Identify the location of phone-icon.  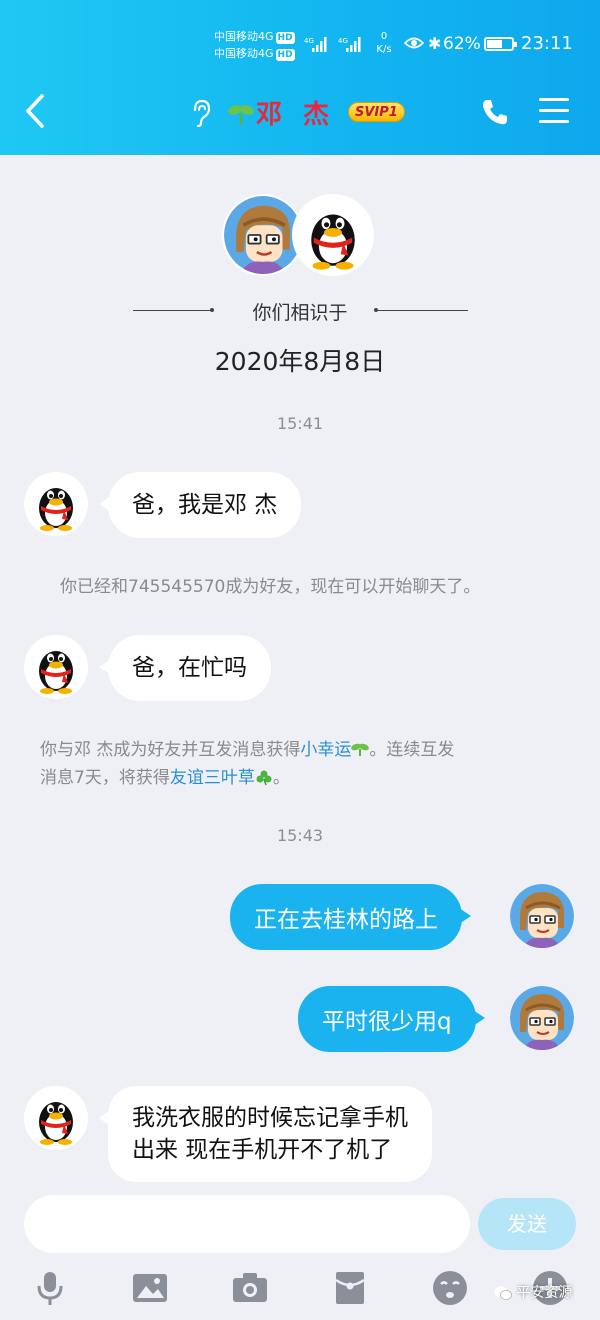
(495, 112).